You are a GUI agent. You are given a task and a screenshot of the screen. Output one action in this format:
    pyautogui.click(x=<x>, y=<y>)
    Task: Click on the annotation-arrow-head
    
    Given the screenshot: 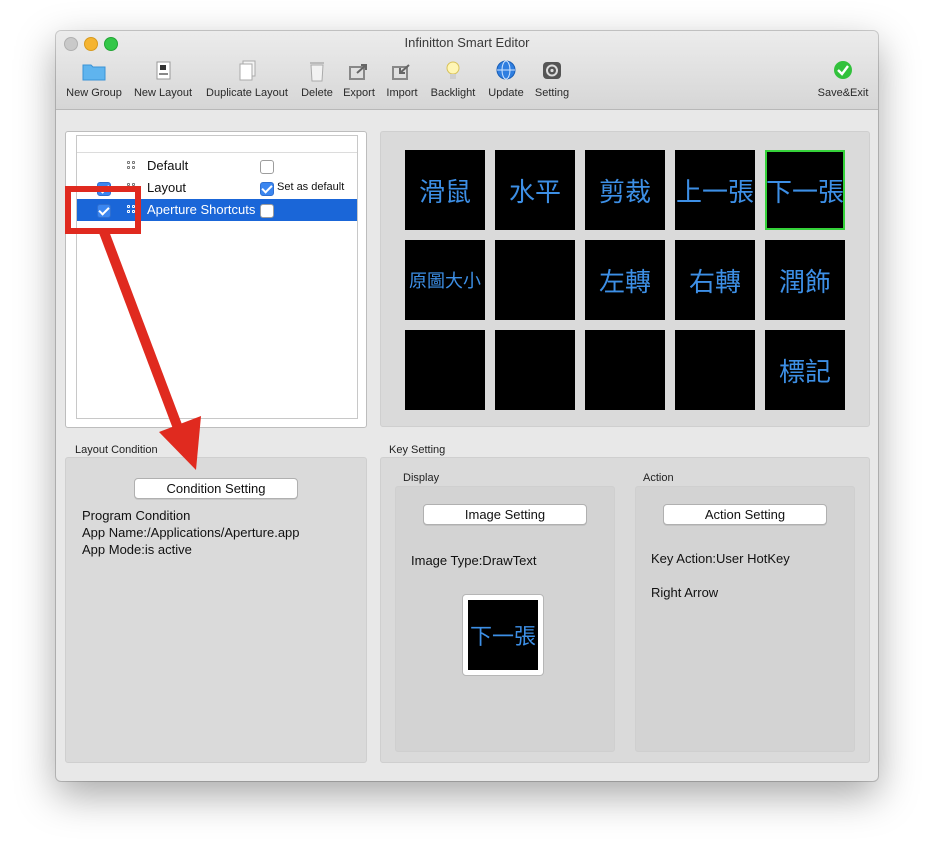 What is the action you would take?
    pyautogui.click(x=180, y=443)
    